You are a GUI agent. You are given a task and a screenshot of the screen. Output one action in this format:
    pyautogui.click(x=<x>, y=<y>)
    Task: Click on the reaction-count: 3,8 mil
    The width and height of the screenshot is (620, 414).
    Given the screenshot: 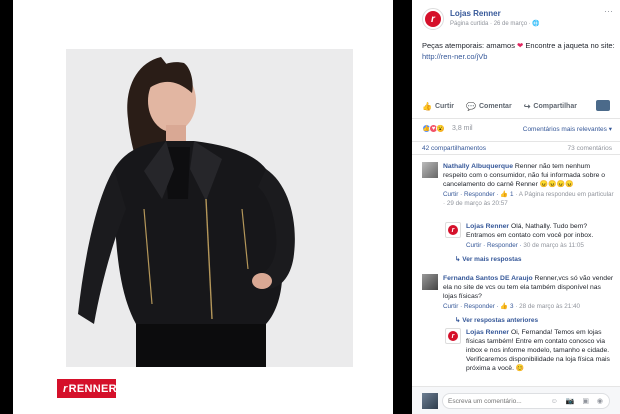 What is the action you would take?
    pyautogui.click(x=462, y=128)
    